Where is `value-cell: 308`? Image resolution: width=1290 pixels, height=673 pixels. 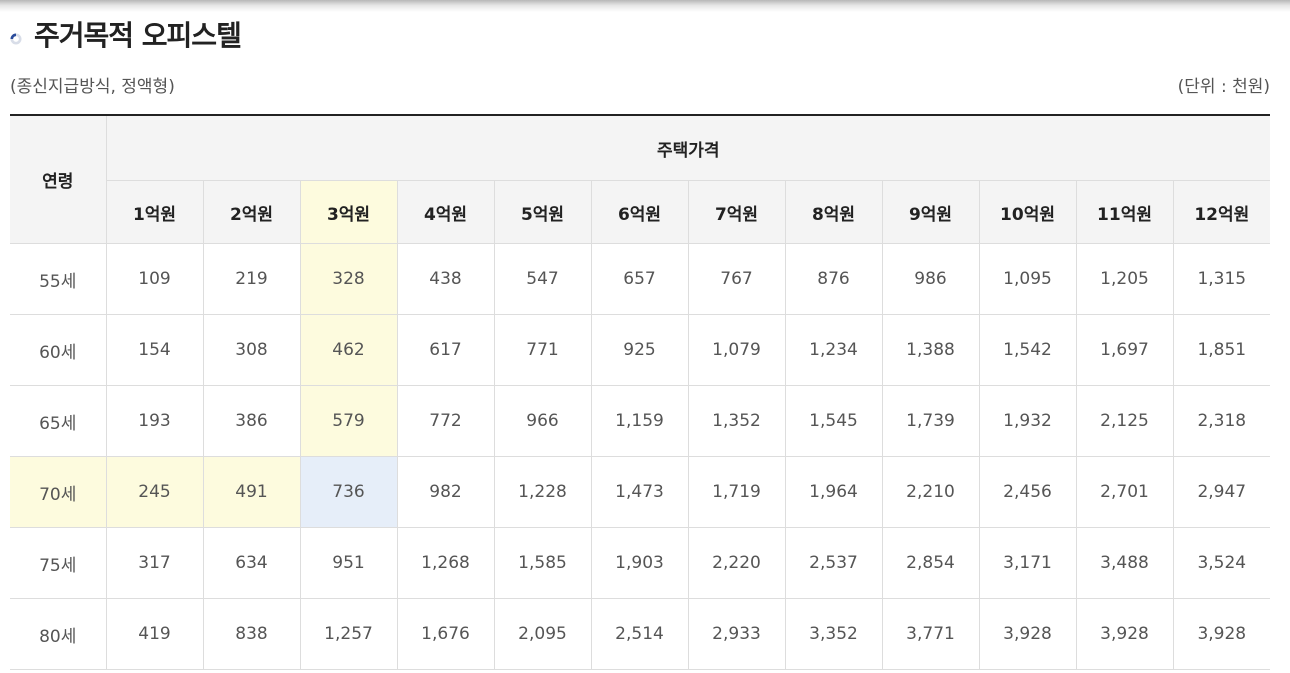
value-cell: 308 is located at coordinates (251, 350).